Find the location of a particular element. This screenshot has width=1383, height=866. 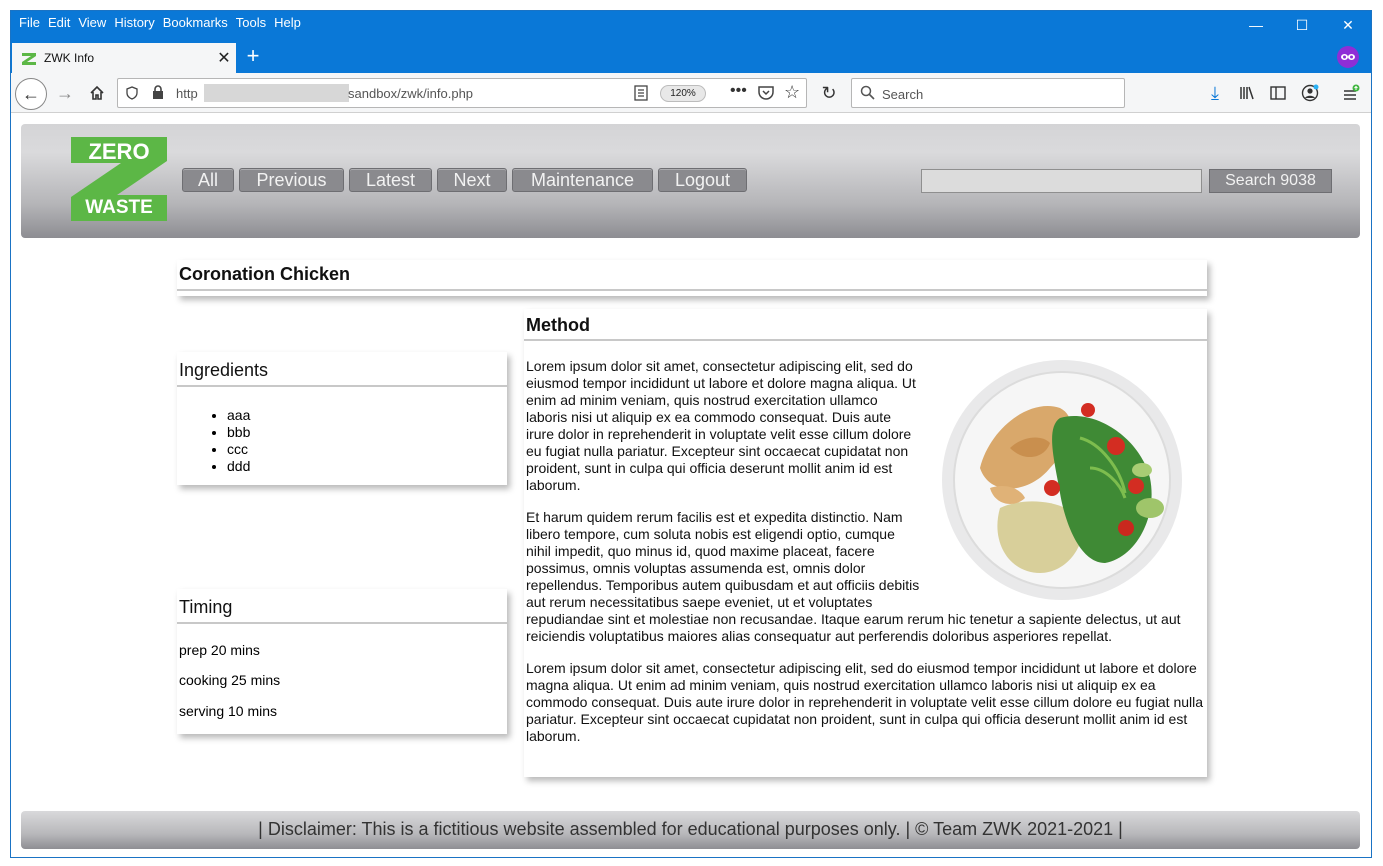

home-icon is located at coordinates (97, 93).